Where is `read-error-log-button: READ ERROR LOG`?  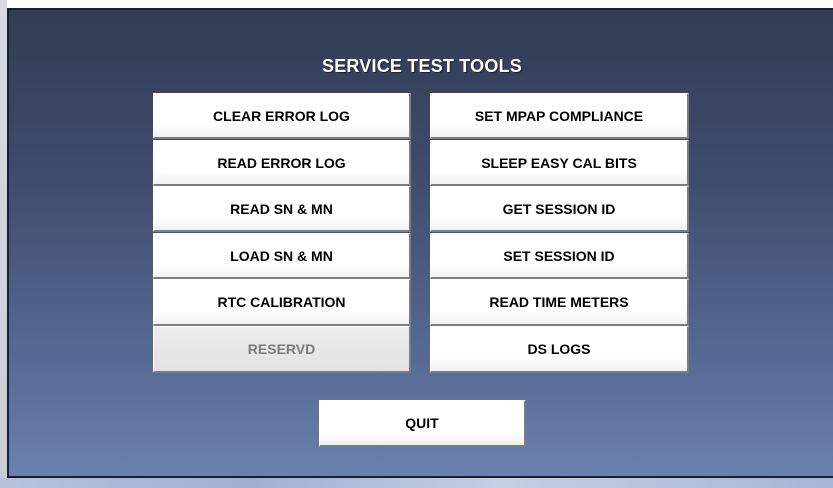
read-error-log-button: READ ERROR LOG is located at coordinates (282, 163).